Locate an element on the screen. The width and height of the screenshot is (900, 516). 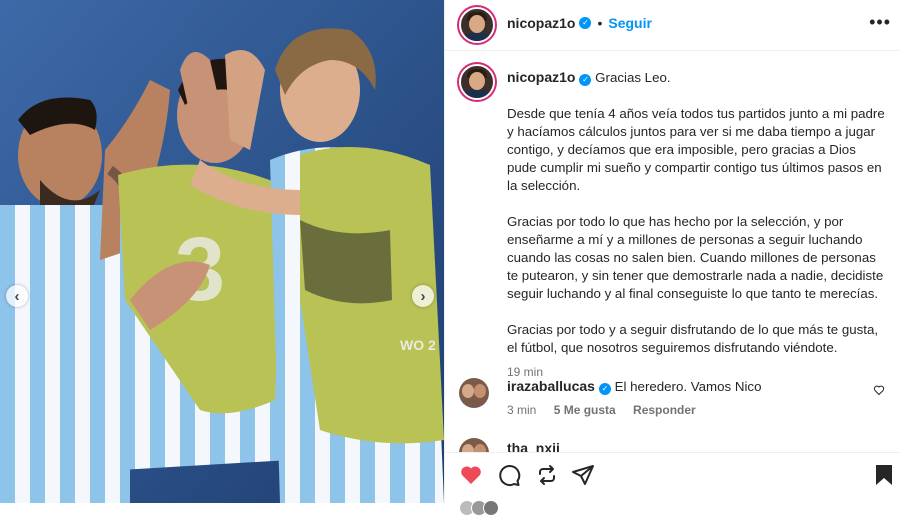
comment-text: tha_nxii is located at coordinates (533, 446).